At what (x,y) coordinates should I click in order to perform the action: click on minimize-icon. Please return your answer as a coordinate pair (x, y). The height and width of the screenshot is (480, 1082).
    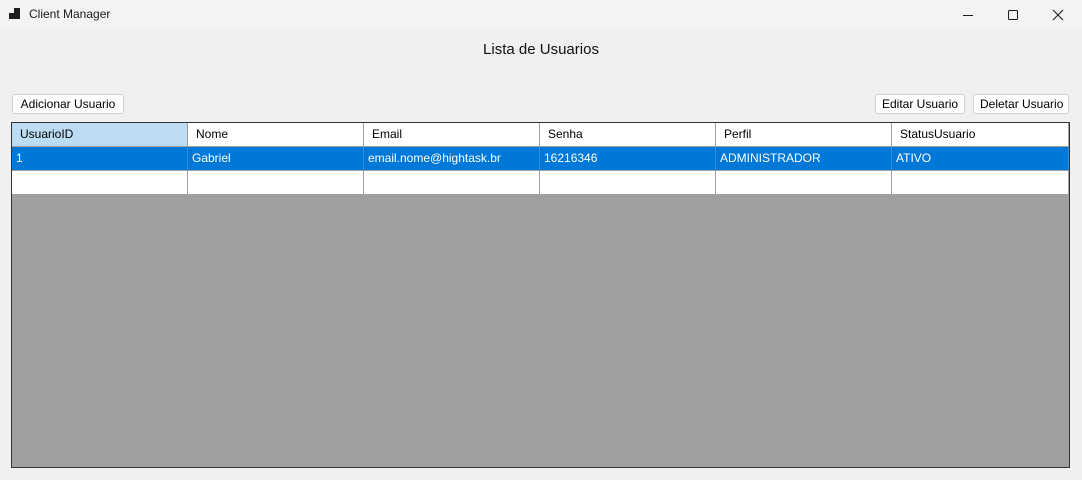
    Looking at the image, I should click on (968, 15).